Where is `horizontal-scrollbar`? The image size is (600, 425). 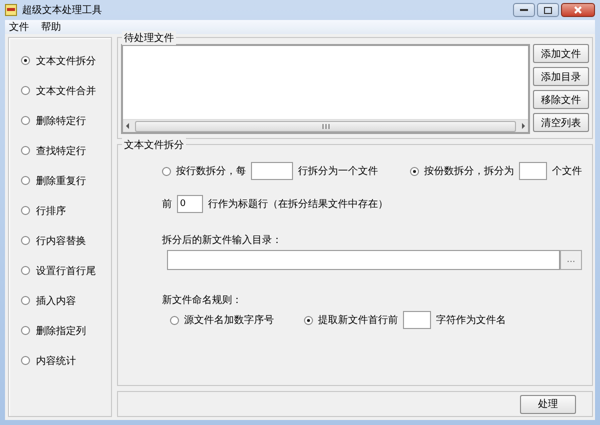
horizontal-scrollbar is located at coordinates (325, 125).